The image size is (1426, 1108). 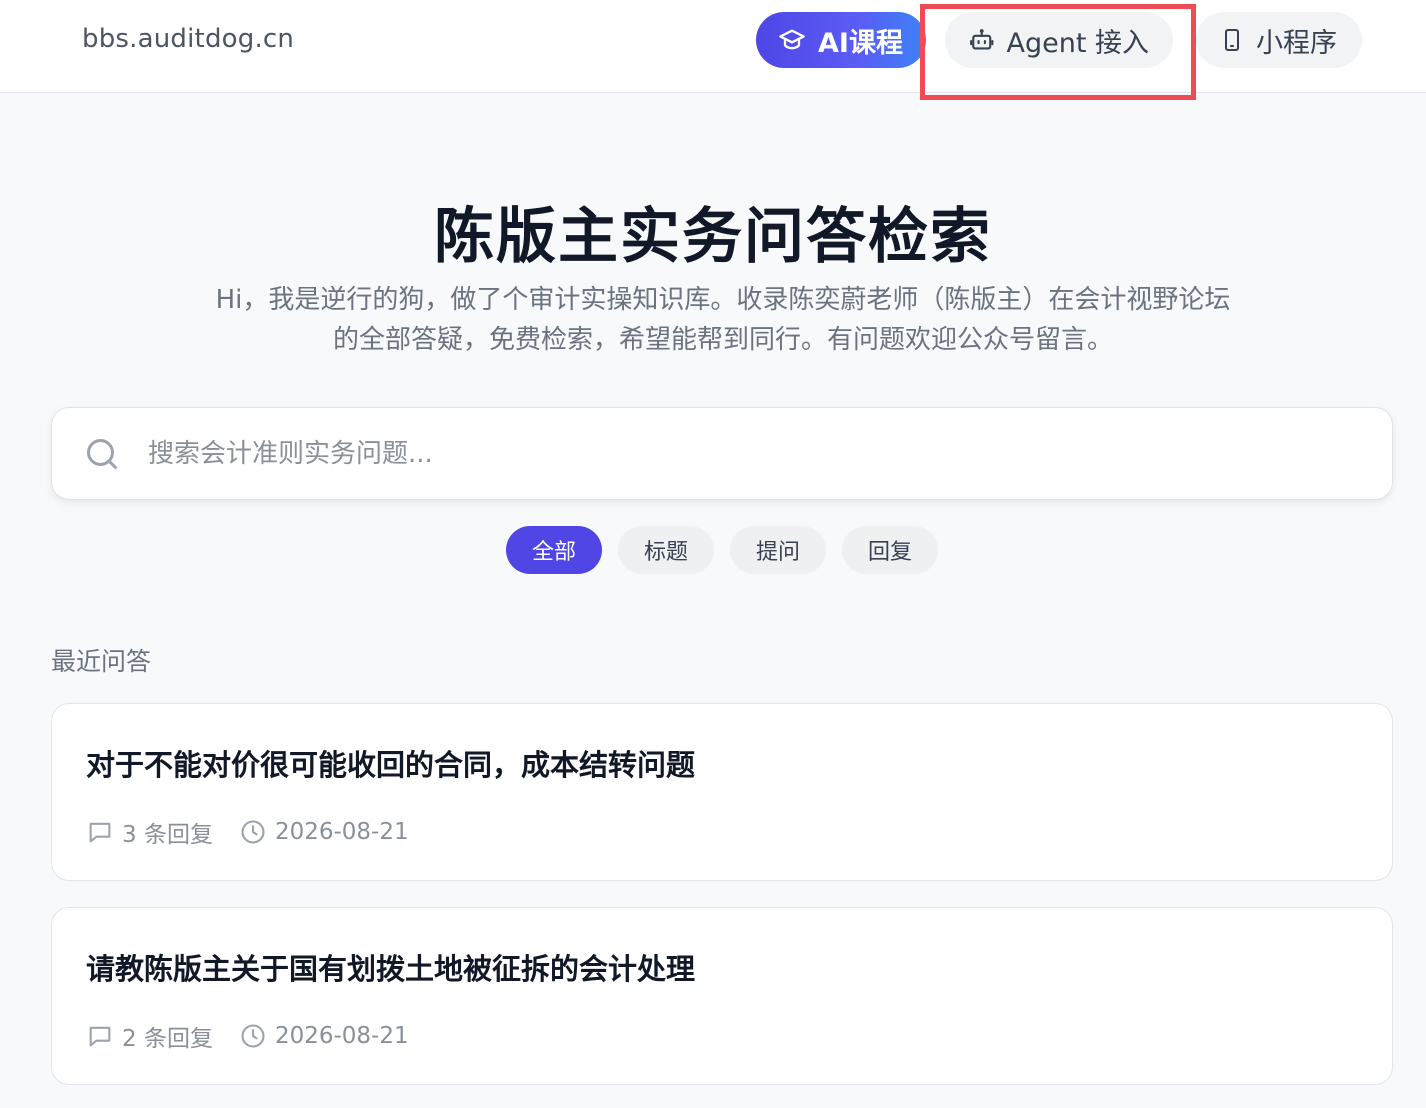 I want to click on agent-access-label: Agent 接入, so click(x=1077, y=43).